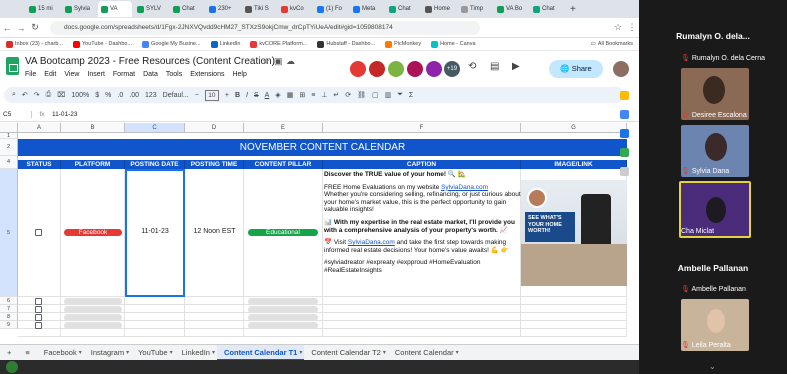 Image resolution: width=787 pixels, height=374 pixels. I want to click on browser-tab: VA Bo, so click(511, 9).